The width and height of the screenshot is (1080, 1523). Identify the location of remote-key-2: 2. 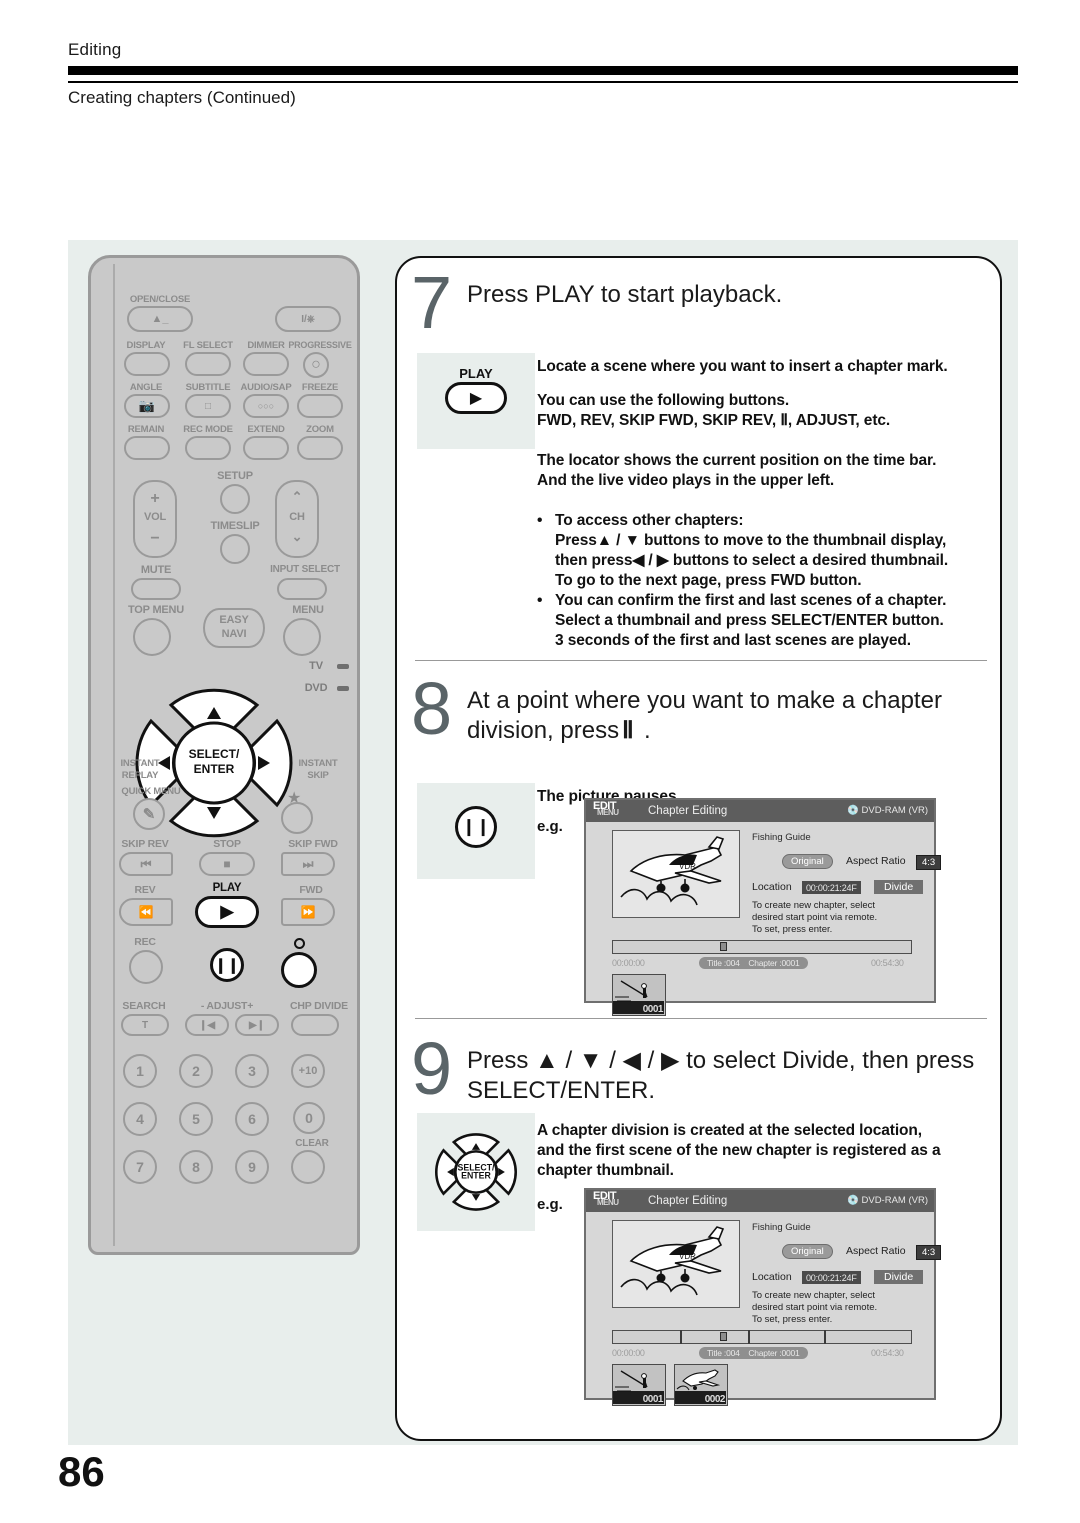
(196, 1071).